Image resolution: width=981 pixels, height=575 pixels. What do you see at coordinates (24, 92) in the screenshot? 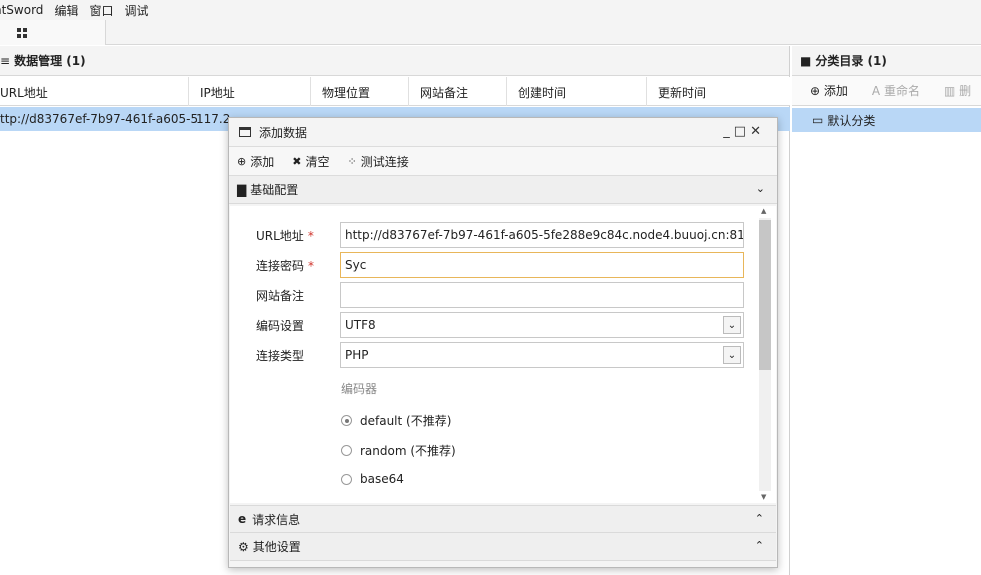
I see `col-url: URL地址` at bounding box center [24, 92].